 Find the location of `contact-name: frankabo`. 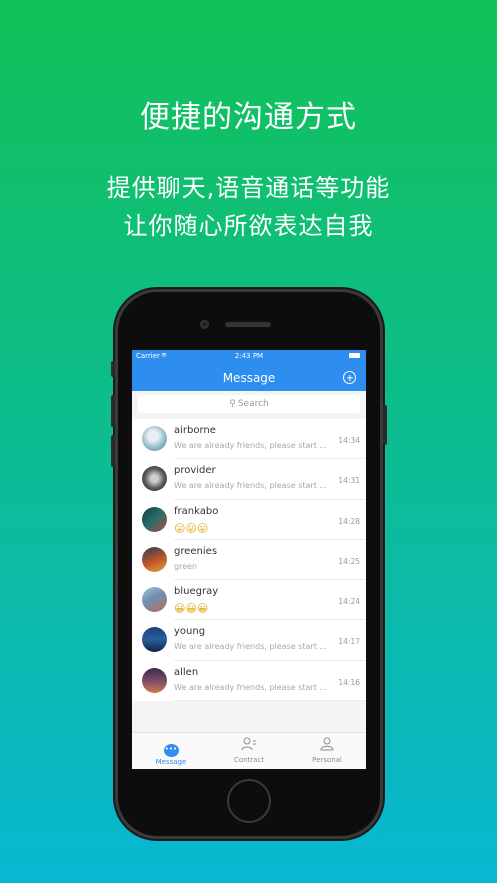

contact-name: frankabo is located at coordinates (196, 511).